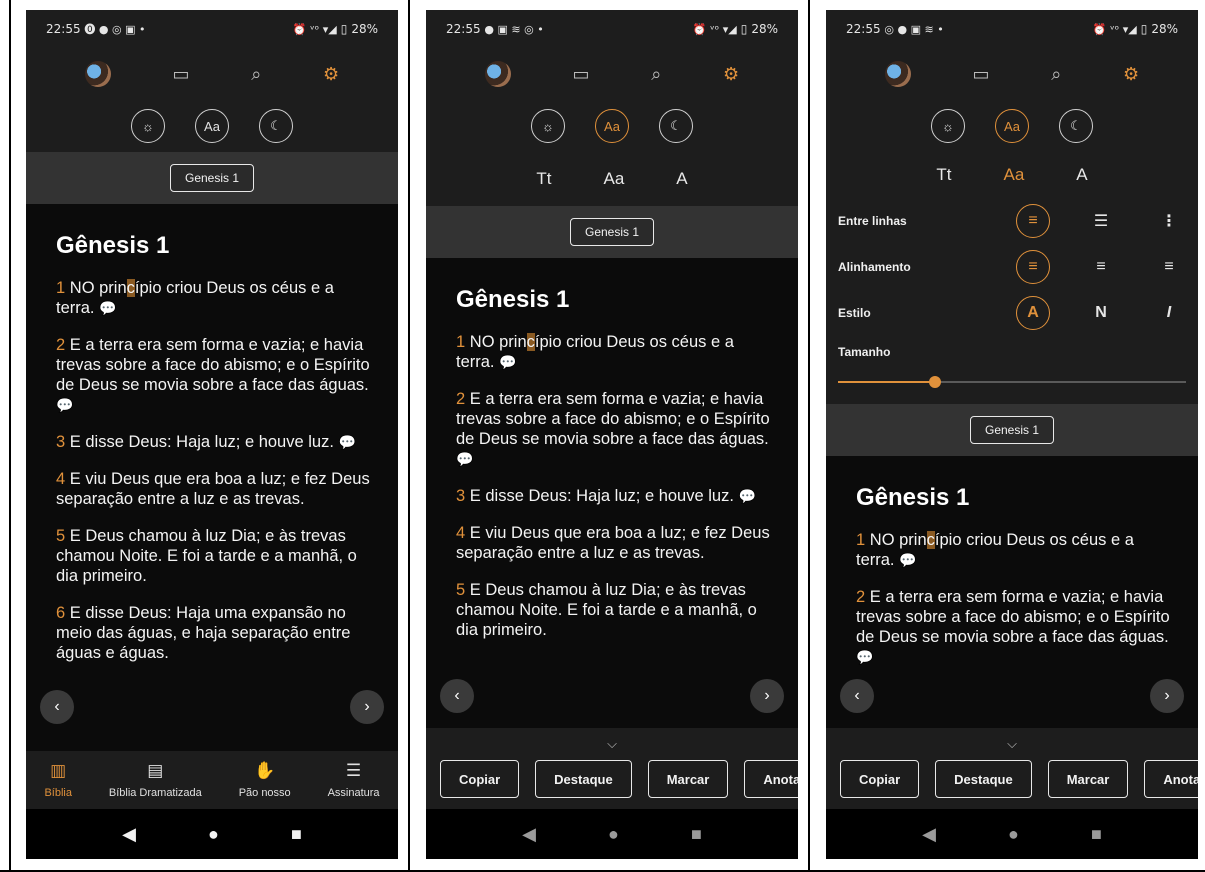 The height and width of the screenshot is (872, 1205). Describe the element at coordinates (1033, 221) in the screenshot. I see `line-spacing-compact-icon: ≡` at that location.